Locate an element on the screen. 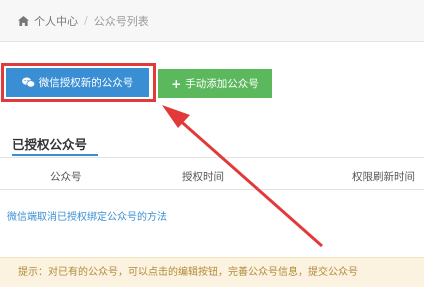 Image resolution: width=424 pixels, height=293 pixels. manual-add-label: 手动添加公众号 is located at coordinates (222, 84).